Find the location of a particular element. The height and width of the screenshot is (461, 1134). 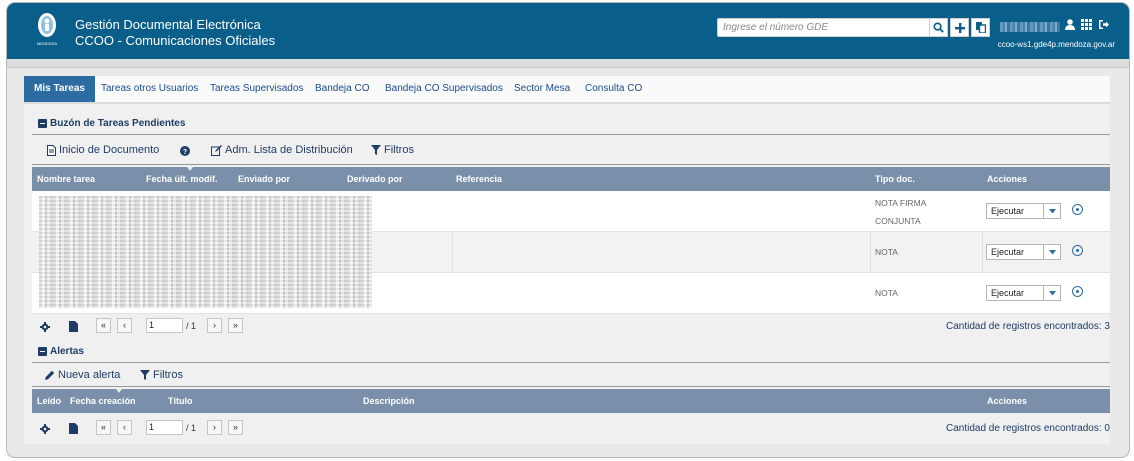

copy-button is located at coordinates (980, 27).